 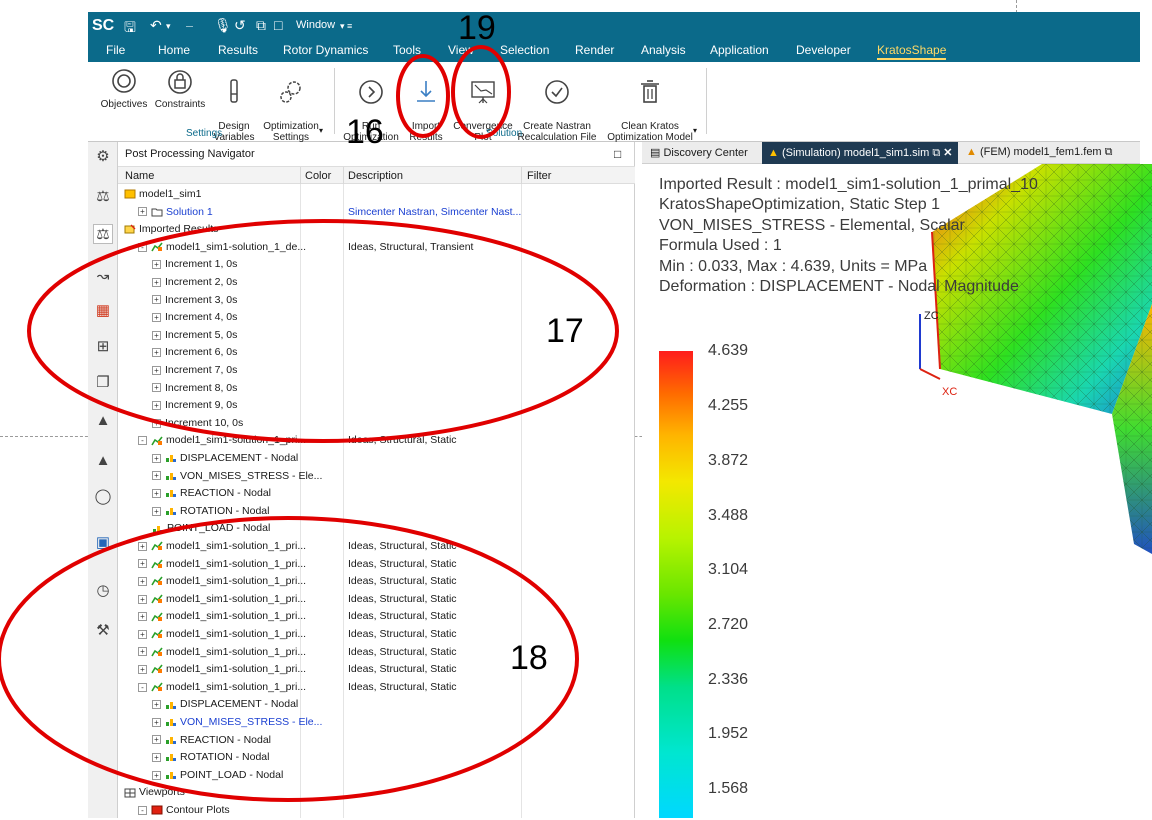 I want to click on tree-row: + Increment 9, 0s, so click(x=376, y=406).